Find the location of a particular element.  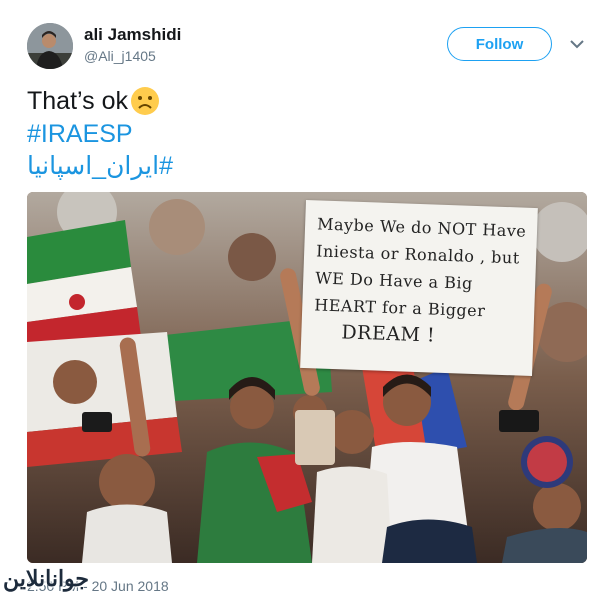

user-handle: @Ali_j1405 is located at coordinates (120, 56).